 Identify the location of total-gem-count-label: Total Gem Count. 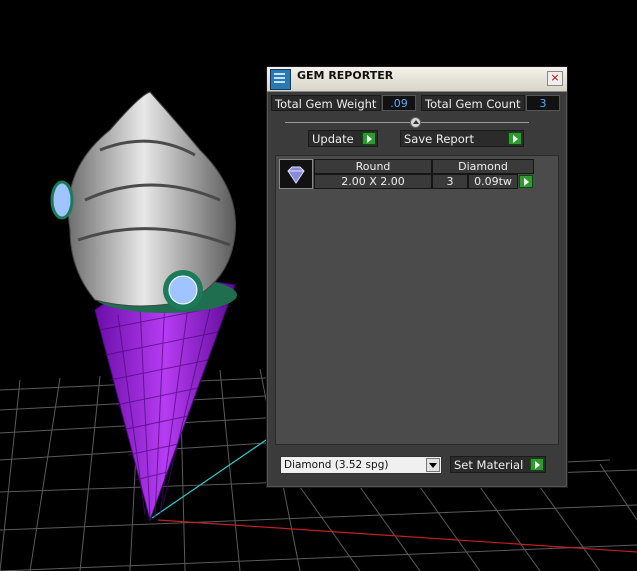
(473, 103).